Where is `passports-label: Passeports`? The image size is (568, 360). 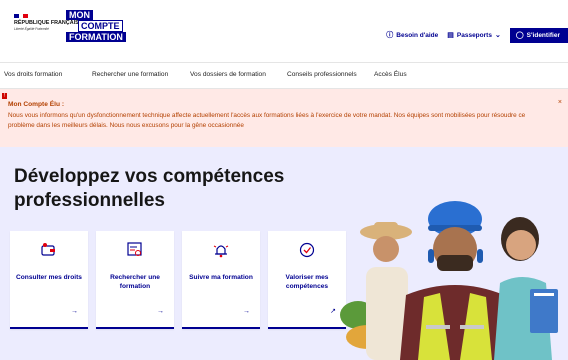 passports-label: Passeports is located at coordinates (474, 35).